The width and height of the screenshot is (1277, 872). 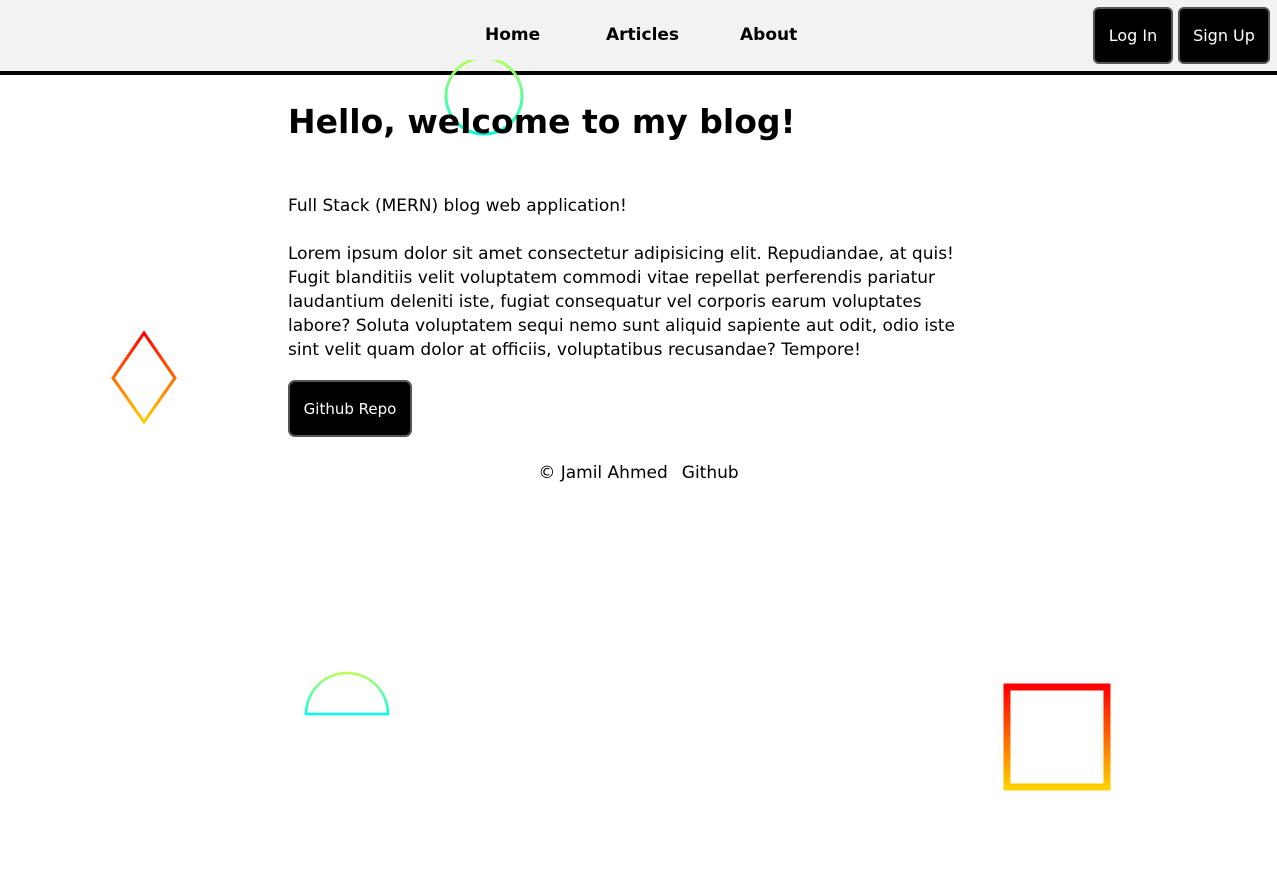 I want to click on half-circle-decoration-icon, so click(x=347, y=693).